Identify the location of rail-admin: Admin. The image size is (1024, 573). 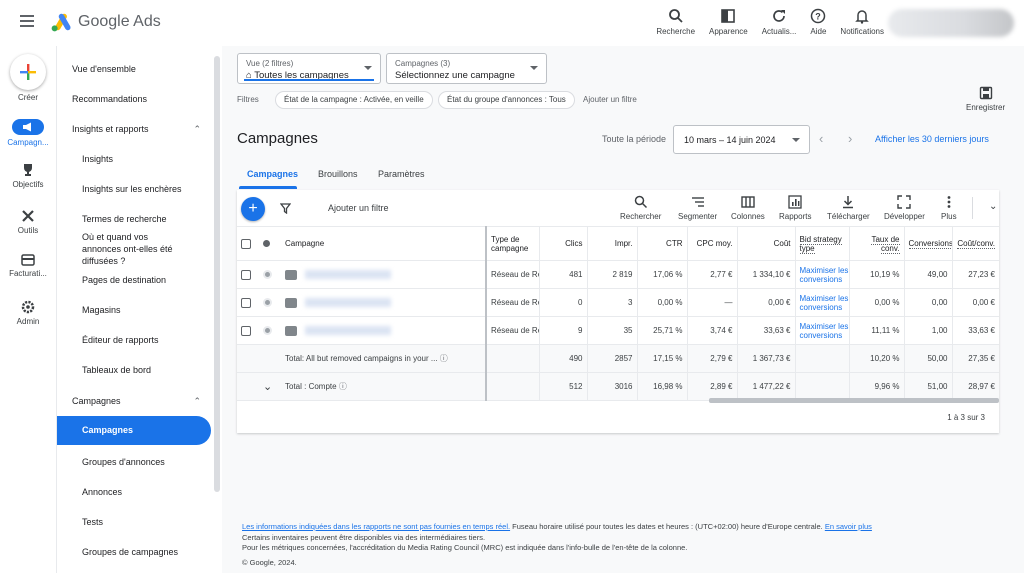
(28, 313).